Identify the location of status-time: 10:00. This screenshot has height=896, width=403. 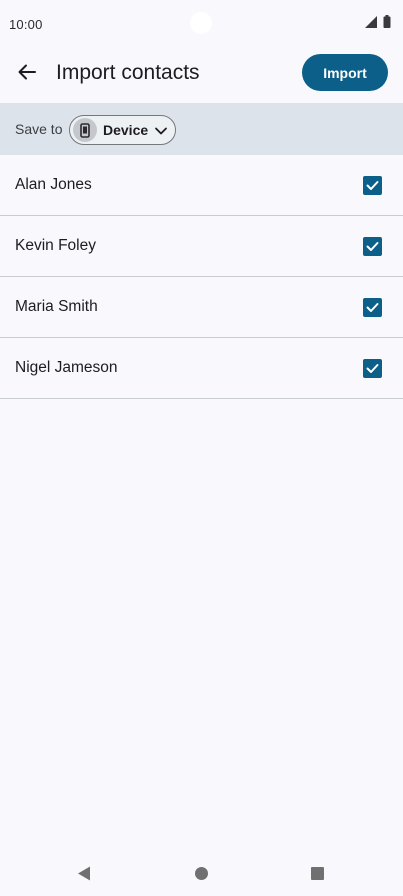
(26, 24).